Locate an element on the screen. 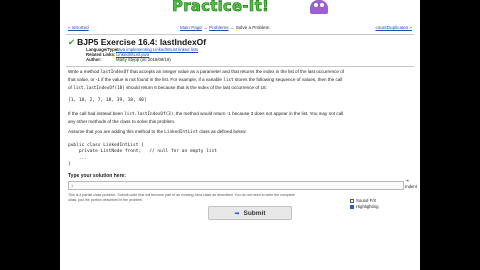  highlighting-checkbox is located at coordinates (352, 206).